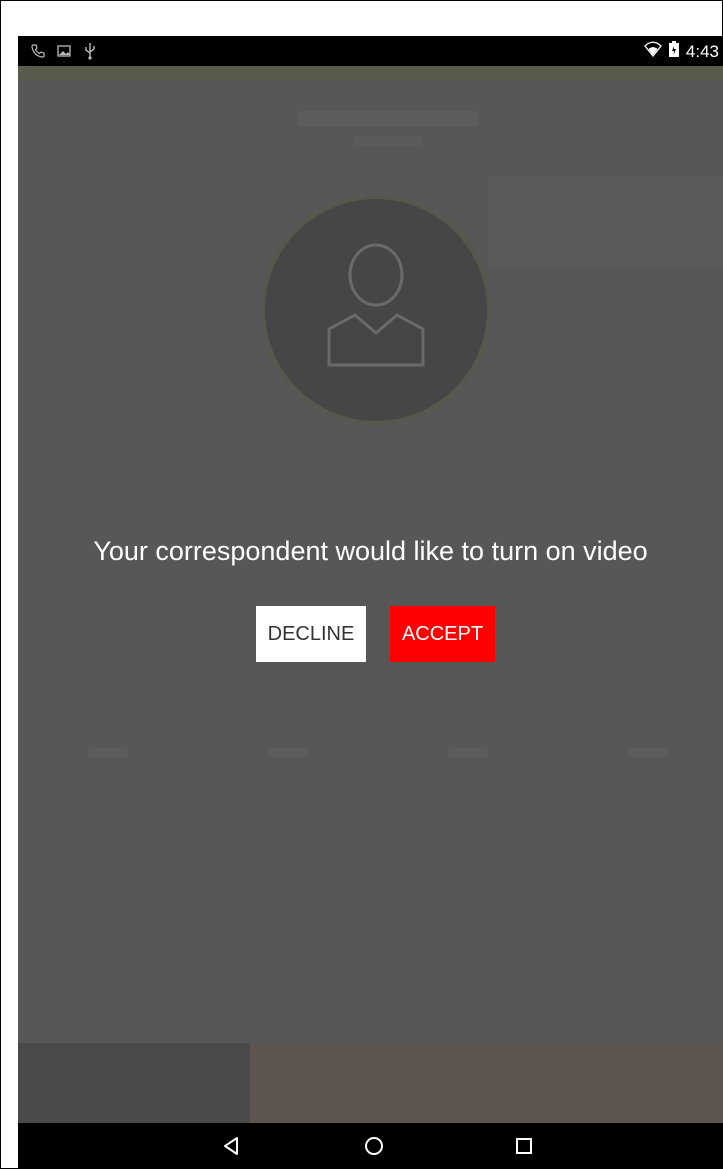  What do you see at coordinates (311, 634) in the screenshot?
I see `decline-button: DECLINE` at bounding box center [311, 634].